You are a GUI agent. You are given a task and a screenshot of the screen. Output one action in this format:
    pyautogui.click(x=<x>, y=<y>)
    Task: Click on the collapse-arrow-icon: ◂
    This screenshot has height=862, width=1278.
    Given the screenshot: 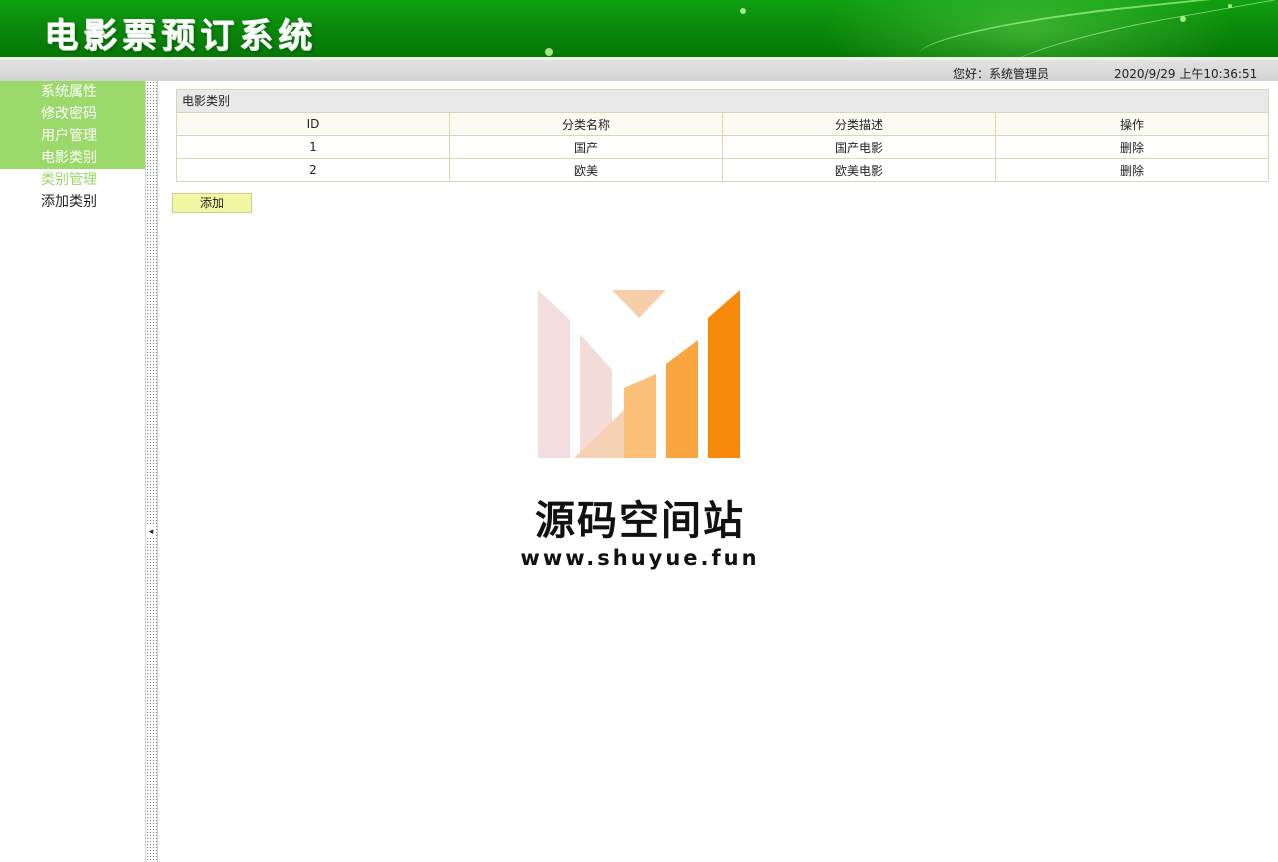 What is the action you would take?
    pyautogui.click(x=151, y=532)
    